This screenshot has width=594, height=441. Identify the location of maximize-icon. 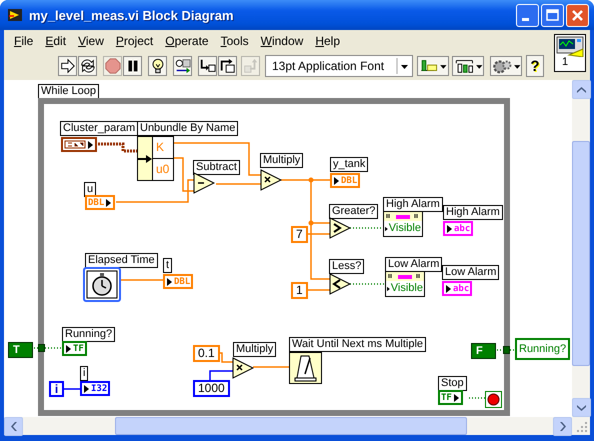
(552, 15).